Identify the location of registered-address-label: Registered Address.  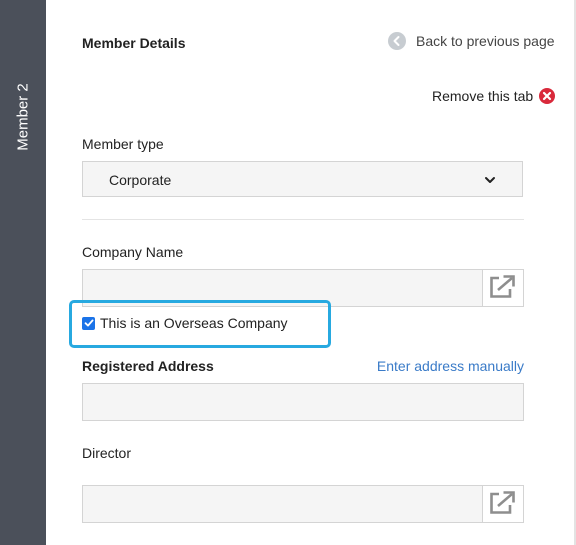
(148, 366).